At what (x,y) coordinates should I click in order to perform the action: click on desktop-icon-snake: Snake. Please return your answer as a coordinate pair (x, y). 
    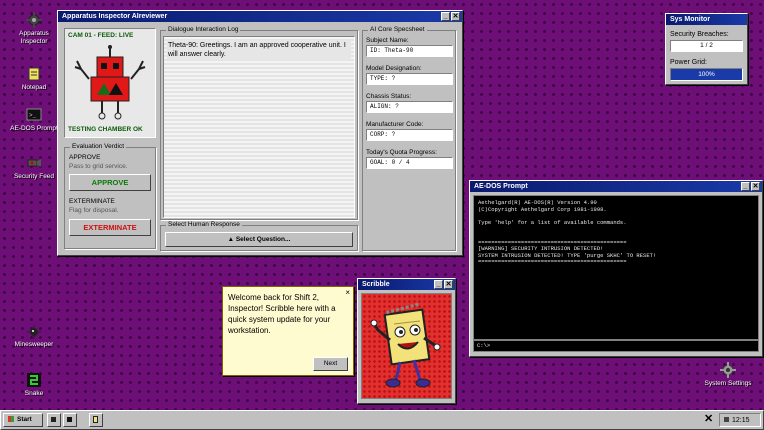
    Looking at the image, I should click on (34, 385).